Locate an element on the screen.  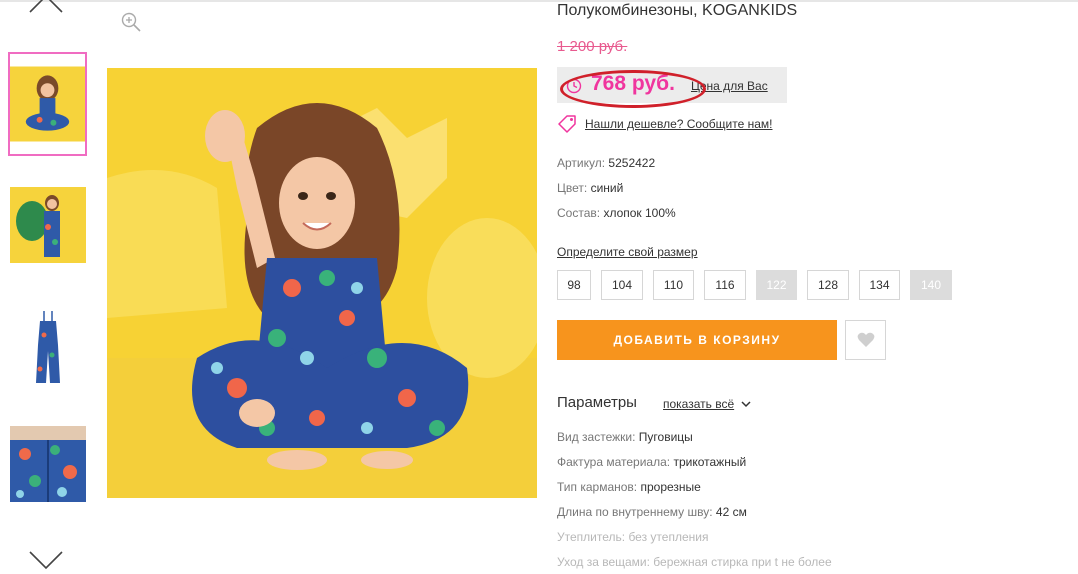
size-option-110: 110 is located at coordinates (673, 285).